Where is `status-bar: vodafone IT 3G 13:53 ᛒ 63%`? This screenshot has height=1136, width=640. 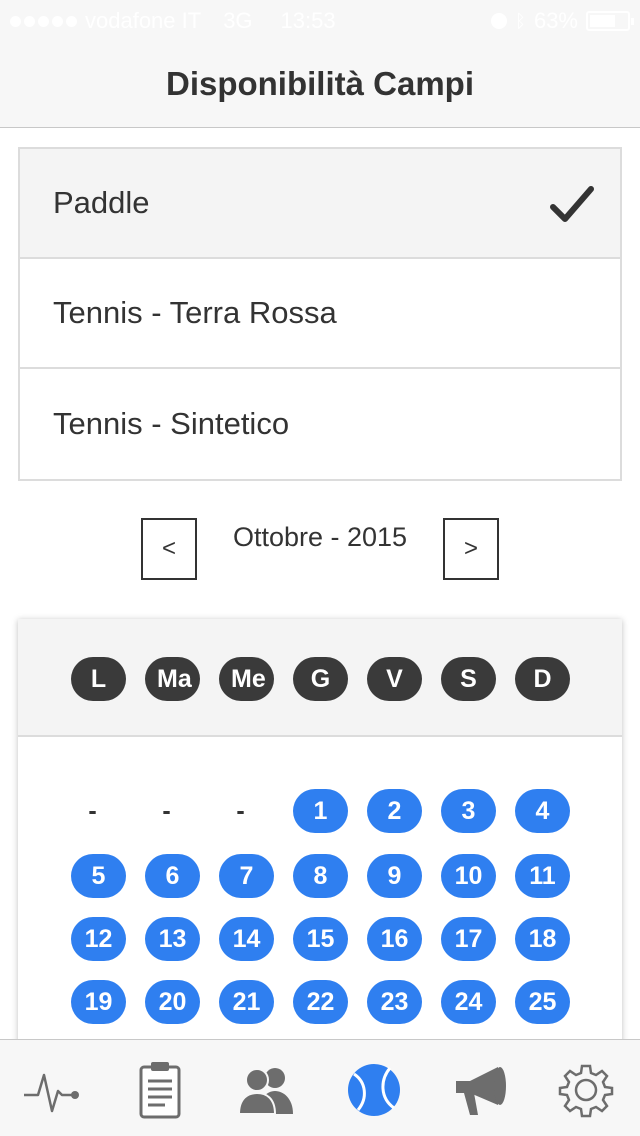 status-bar: vodafone IT 3G 13:53 ᛒ 63% is located at coordinates (320, 20).